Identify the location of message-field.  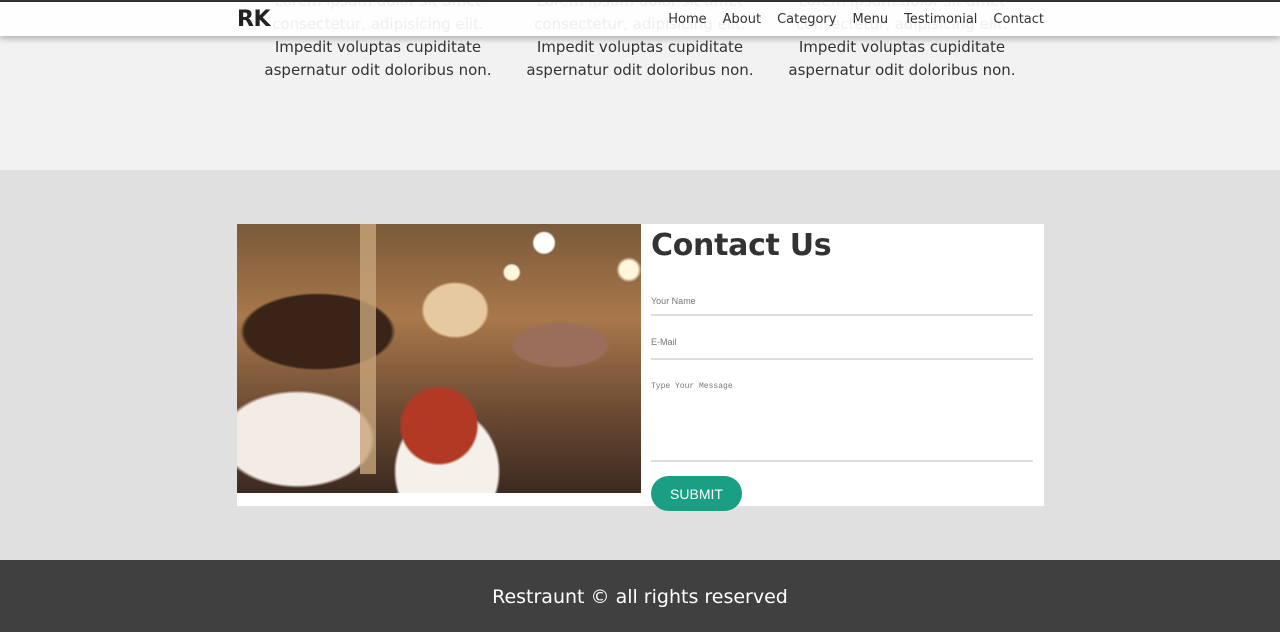
(842, 415).